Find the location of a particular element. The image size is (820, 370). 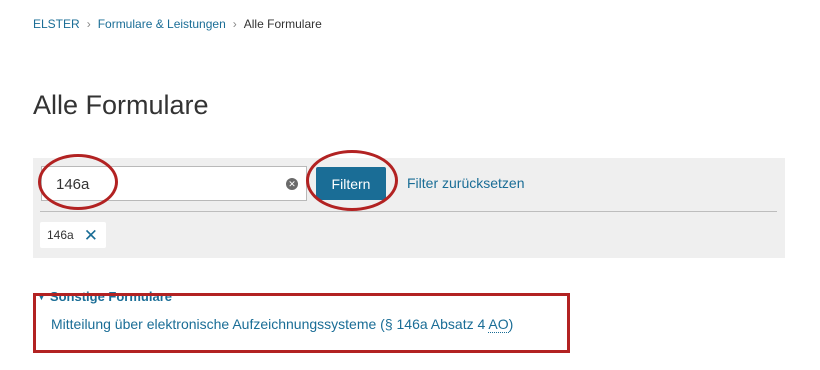

result-link-suffix: ) is located at coordinates (511, 324).